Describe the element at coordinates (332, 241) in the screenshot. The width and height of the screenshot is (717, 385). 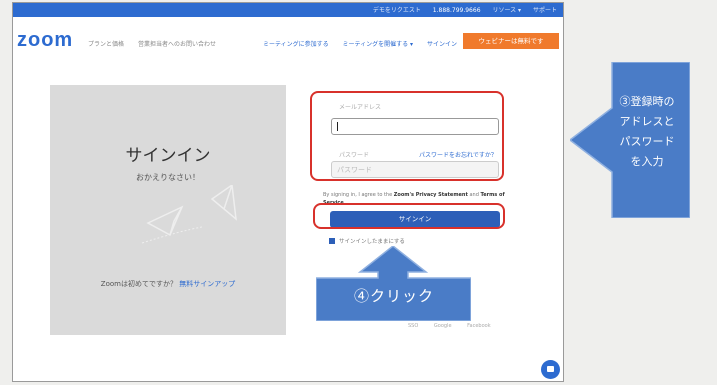
I see `checkbox-icon` at that location.